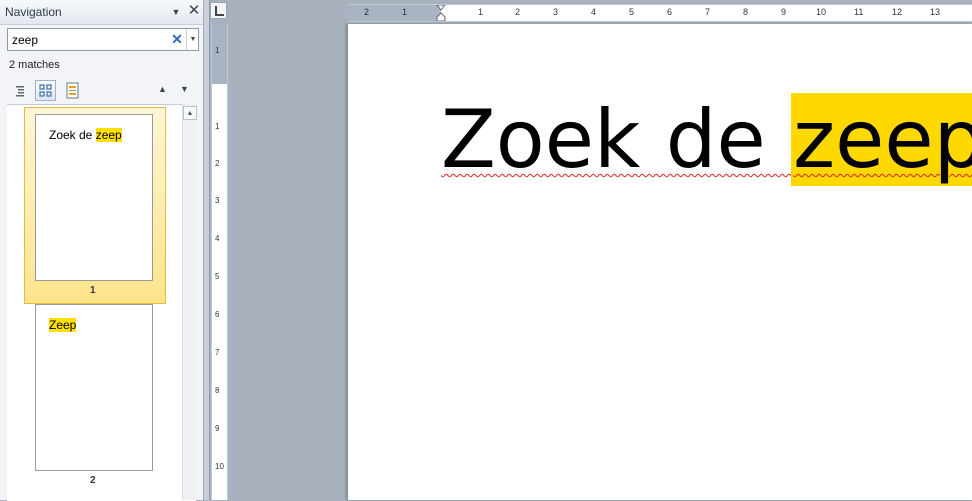 Image resolution: width=972 pixels, height=501 pixels. What do you see at coordinates (176, 12) in the screenshot?
I see `chevron-down-icon: ▼` at bounding box center [176, 12].